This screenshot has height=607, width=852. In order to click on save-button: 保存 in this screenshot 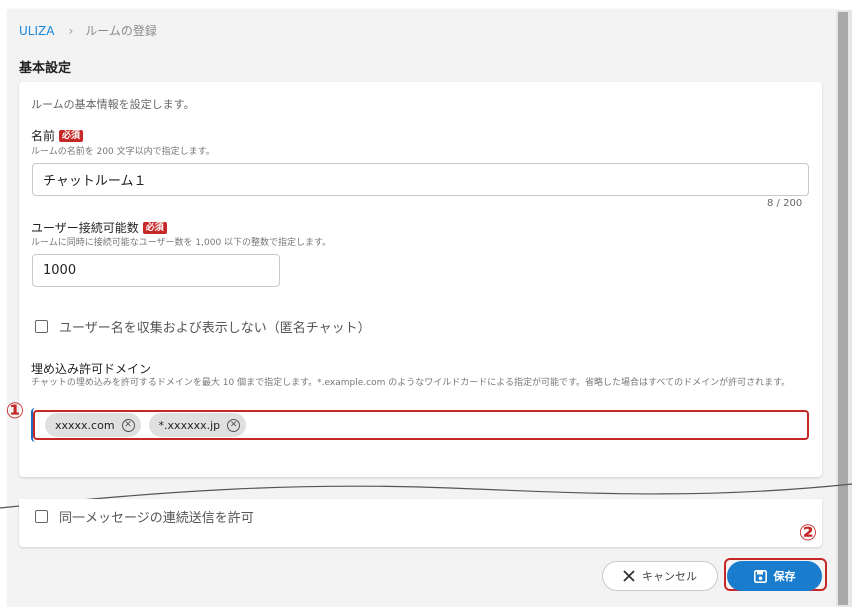, I will do `click(774, 576)`.